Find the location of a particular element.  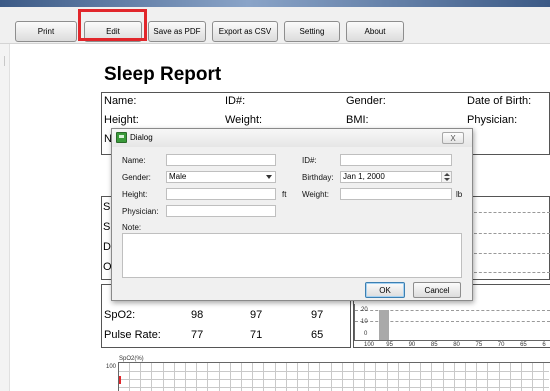

name-label: Name: is located at coordinates (120, 101).